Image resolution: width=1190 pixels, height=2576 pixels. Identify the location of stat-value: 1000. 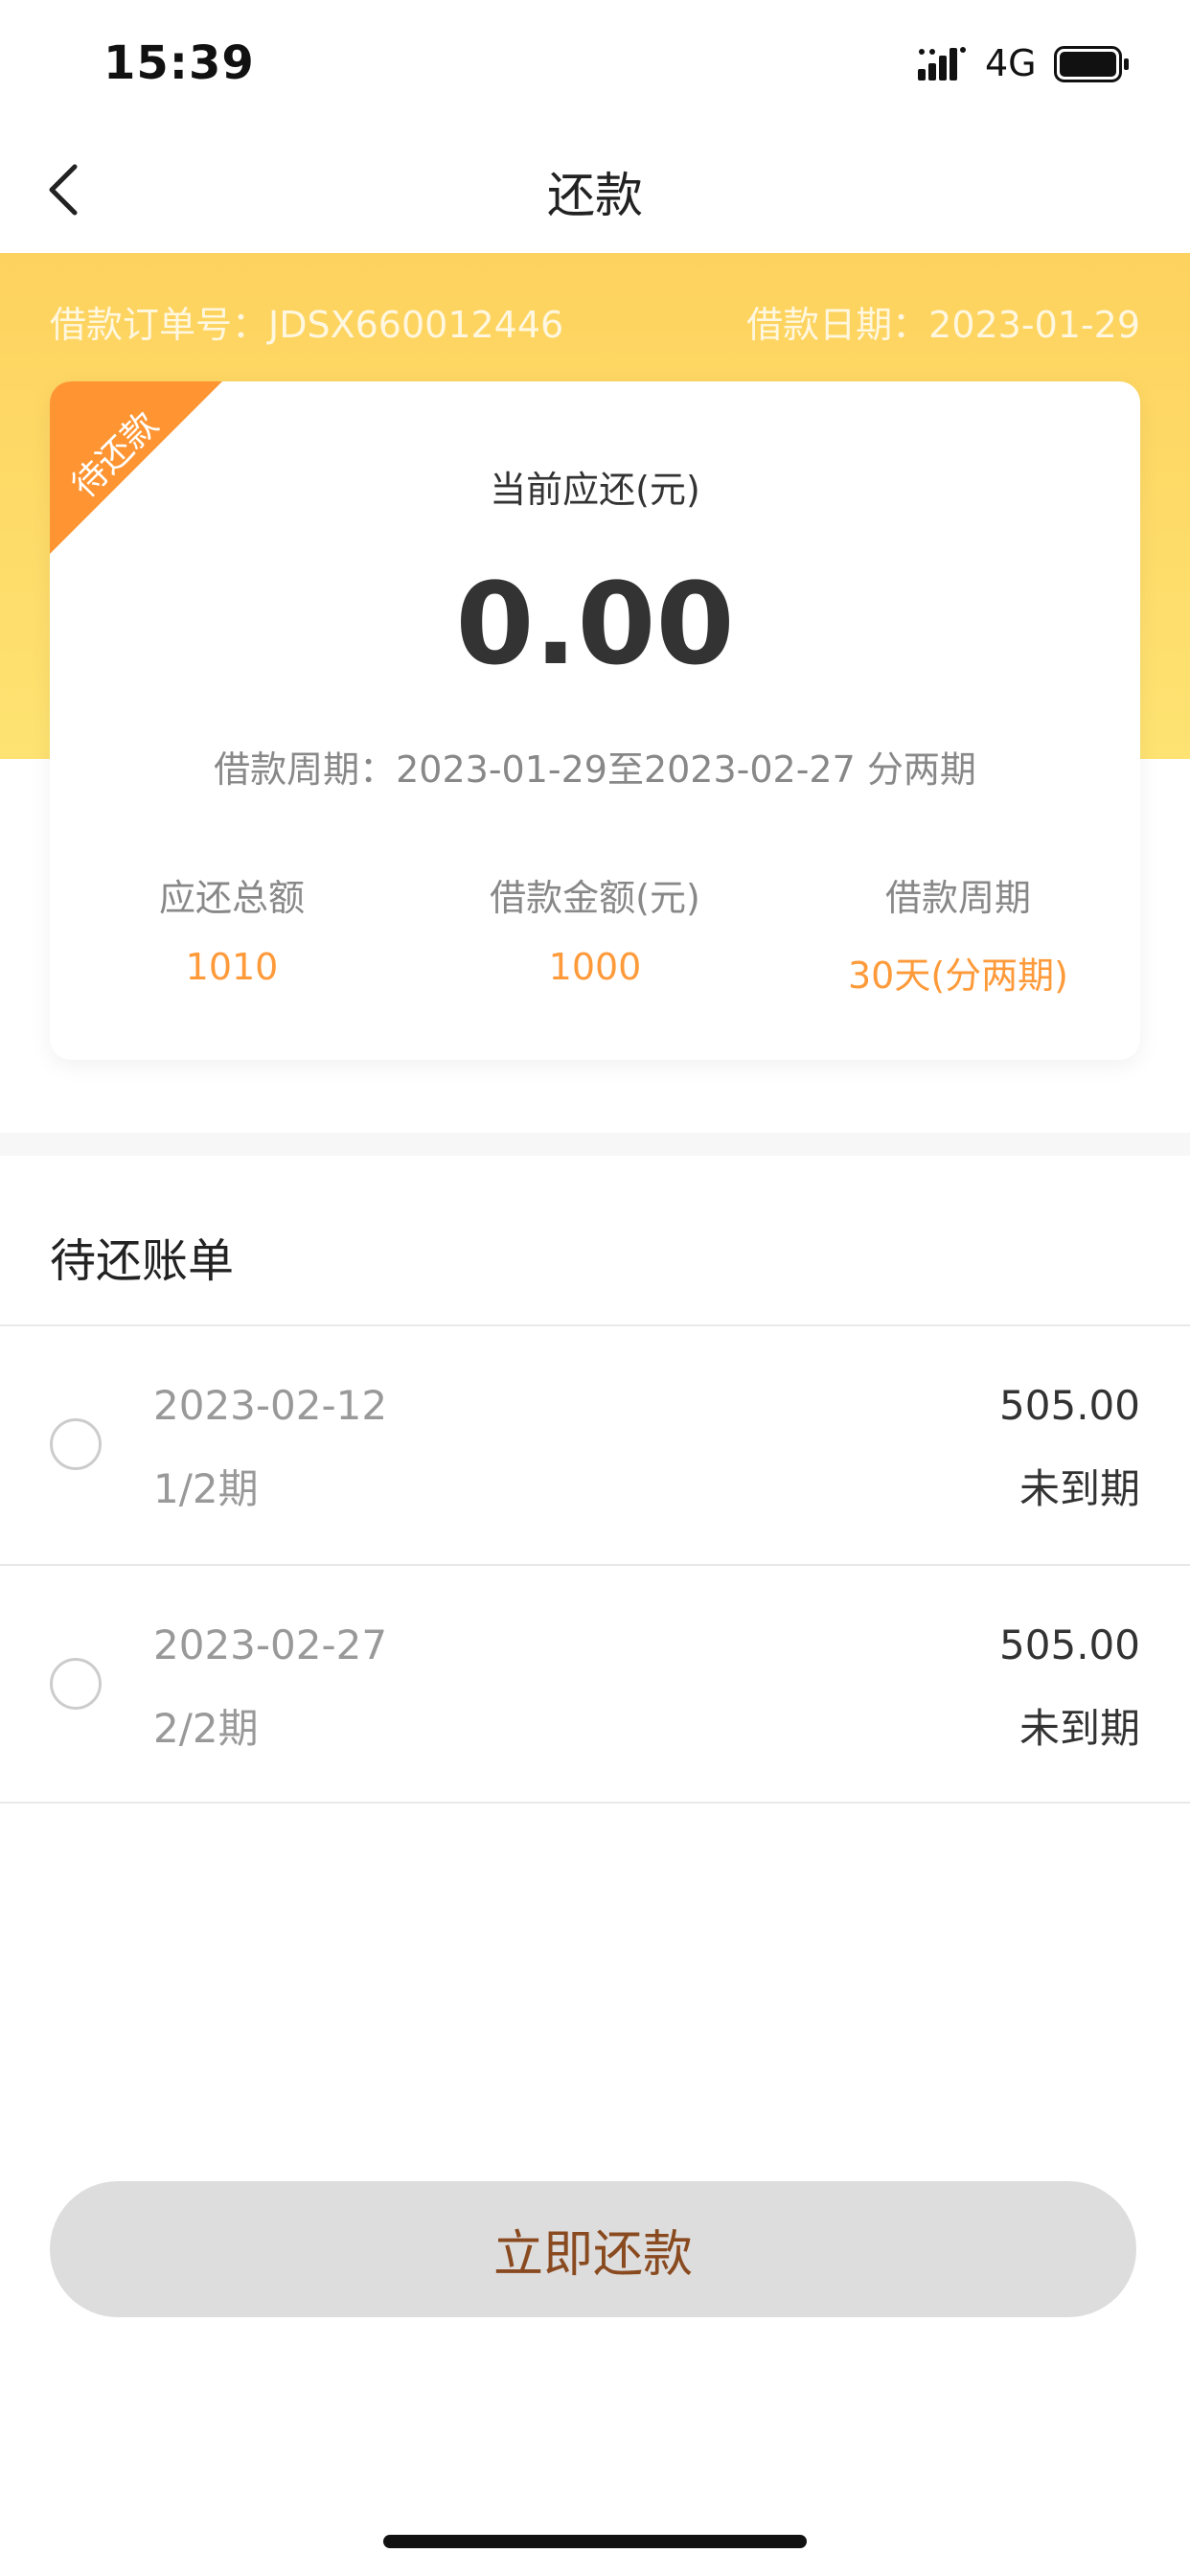
(595, 967).